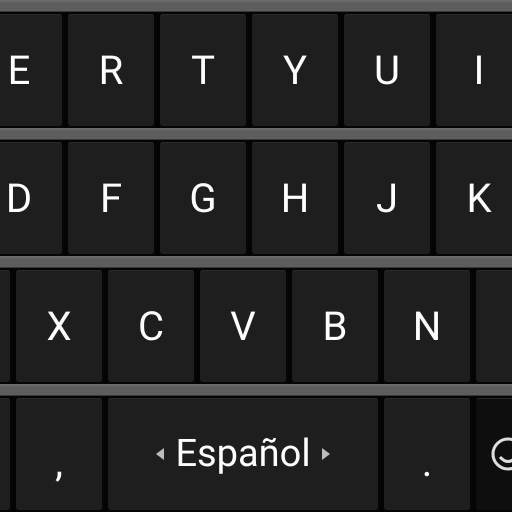 The image size is (512, 512). Describe the element at coordinates (111, 70) in the screenshot. I see `letter-key: R` at that location.